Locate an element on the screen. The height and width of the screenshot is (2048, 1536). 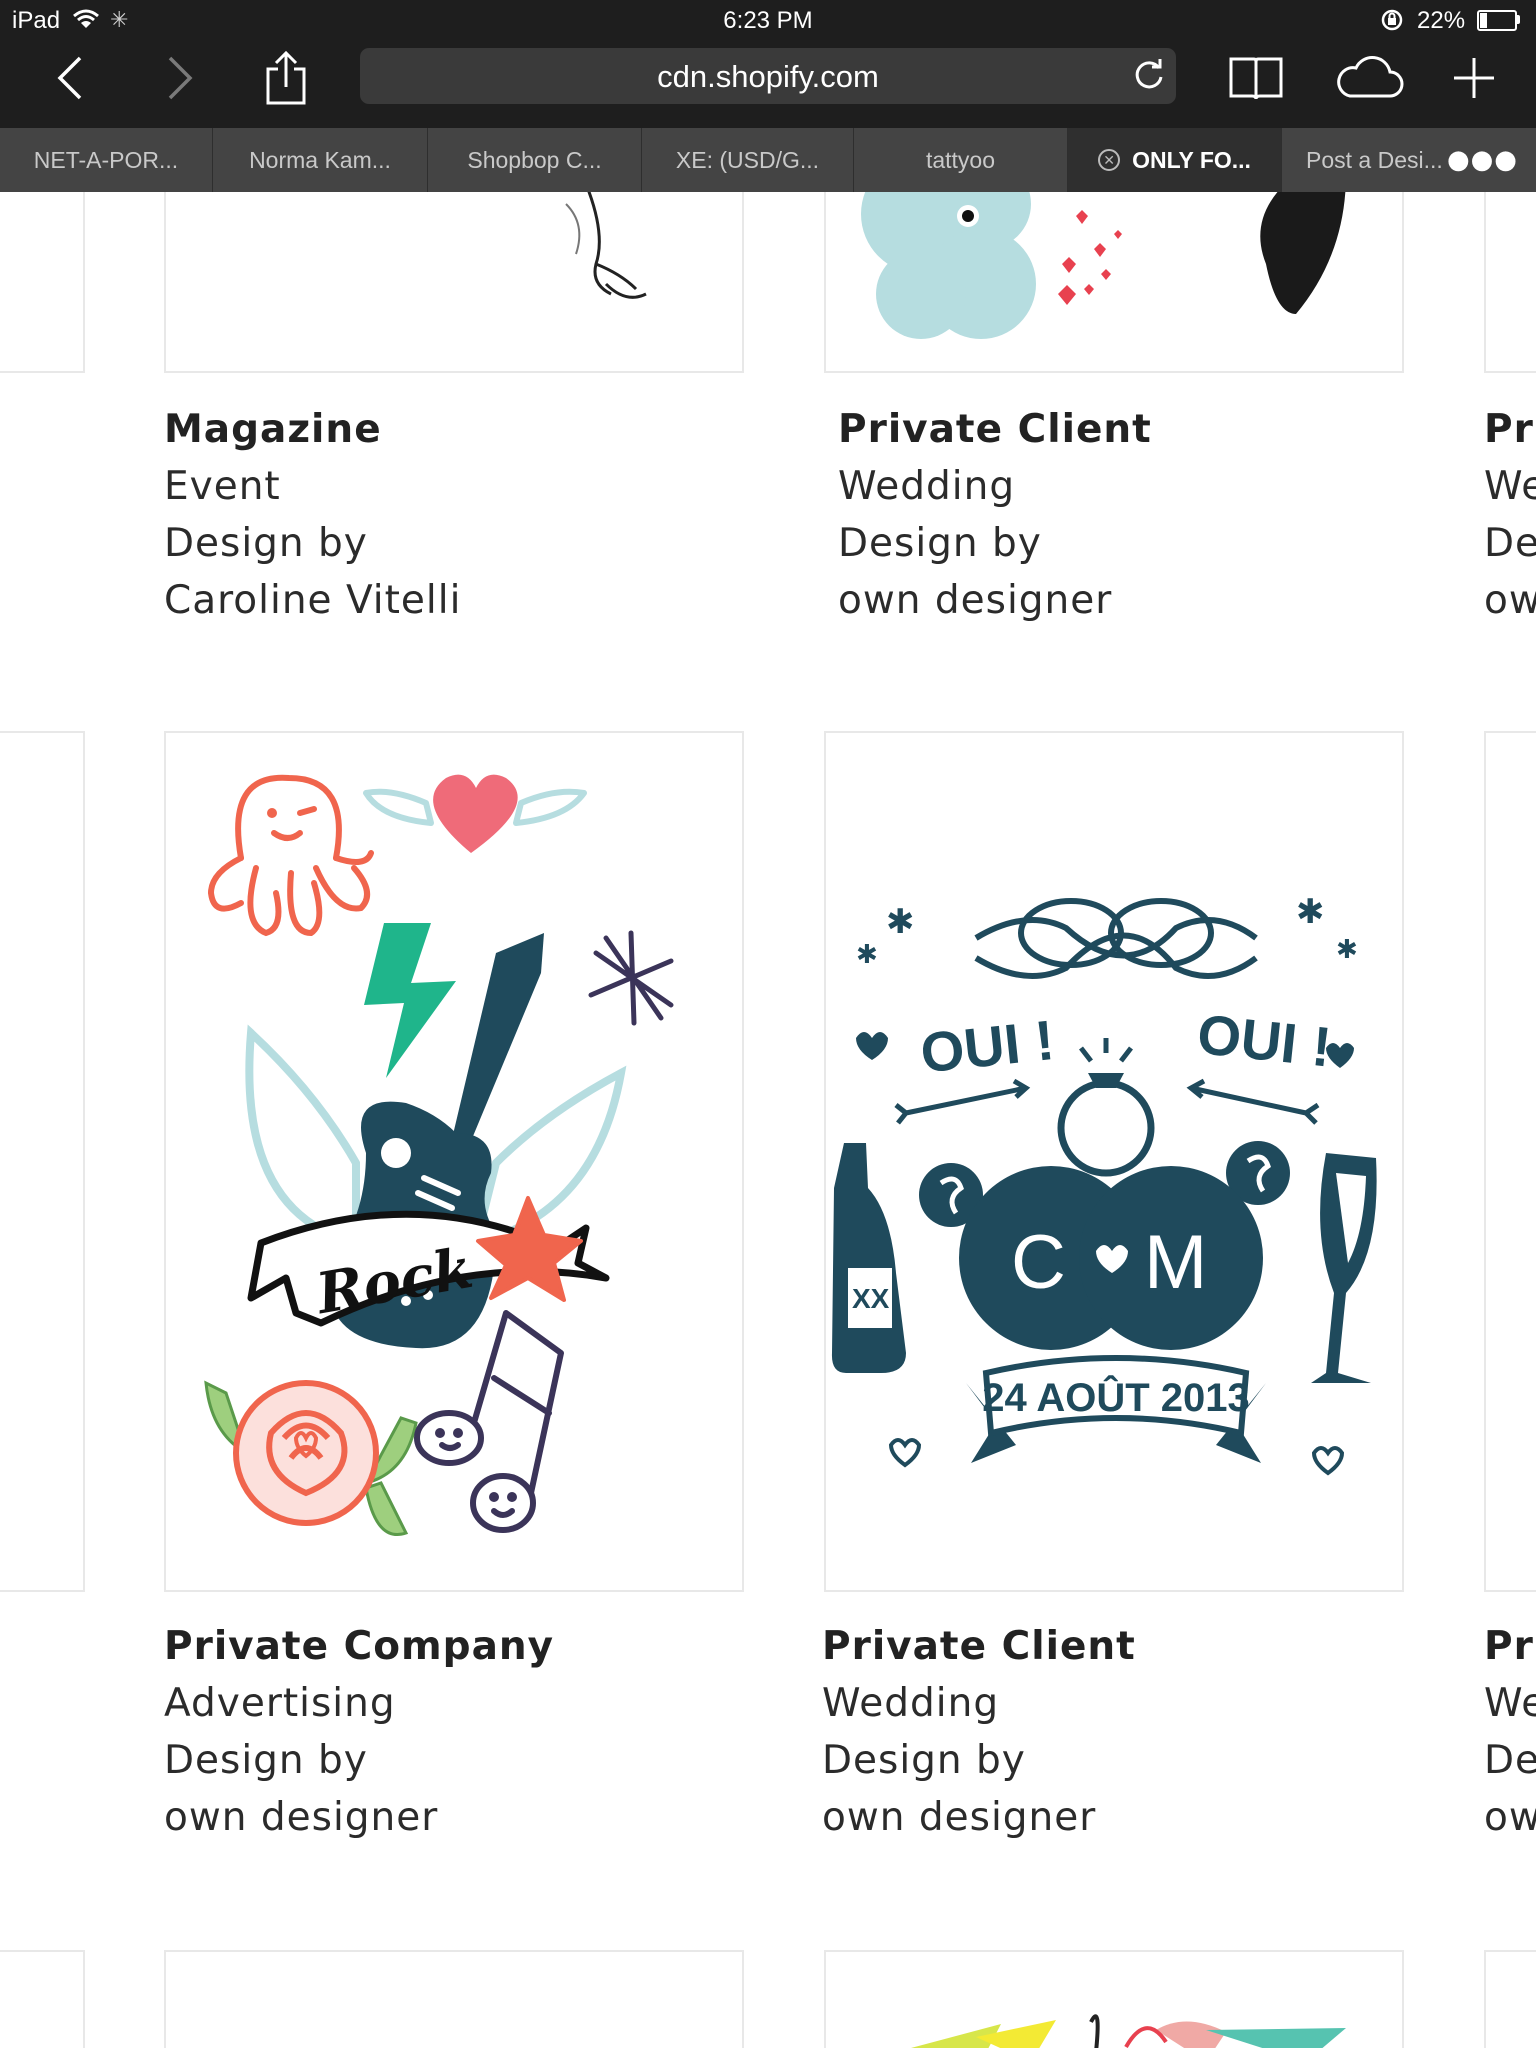
address-bar: cdn.shopify.com is located at coordinates (768, 76).